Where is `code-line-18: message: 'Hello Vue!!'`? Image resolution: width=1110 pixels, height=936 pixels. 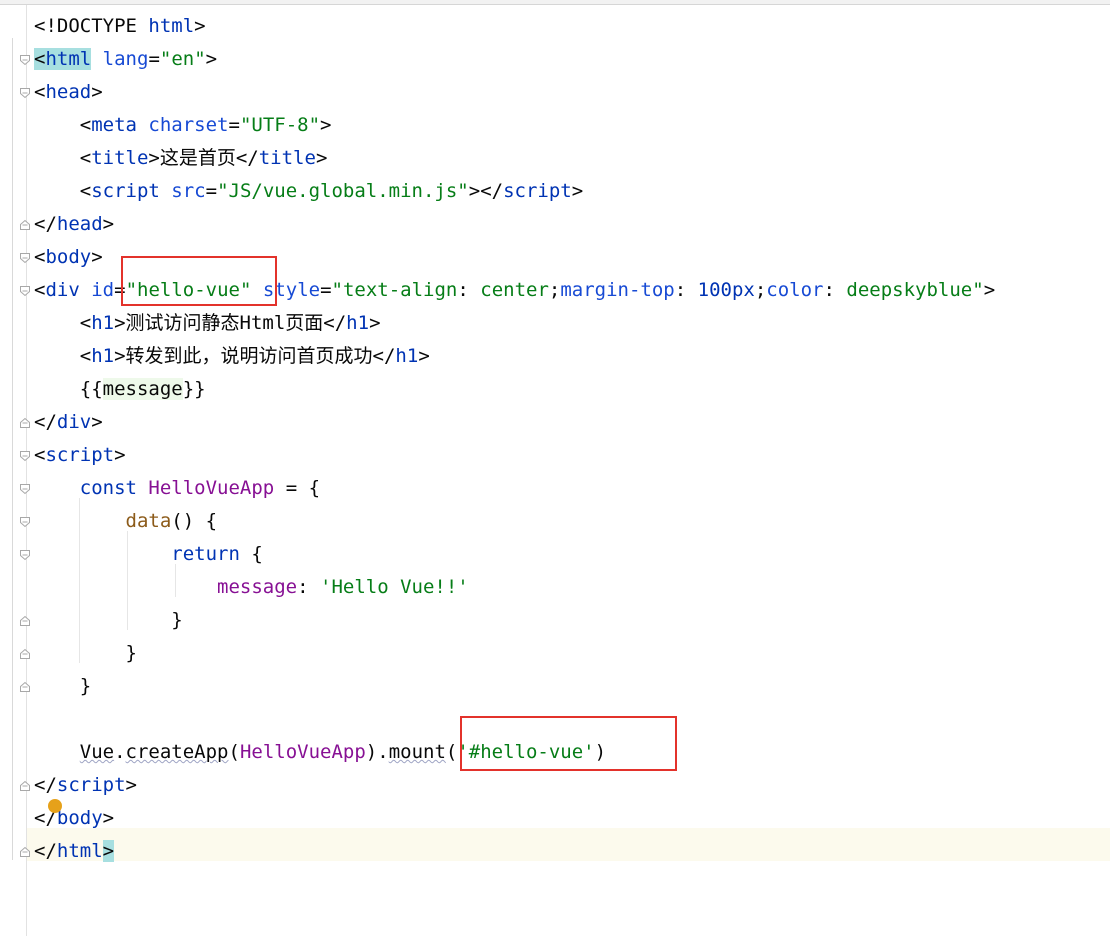 code-line-18: message: 'Hello Vue!!' is located at coordinates (251, 587).